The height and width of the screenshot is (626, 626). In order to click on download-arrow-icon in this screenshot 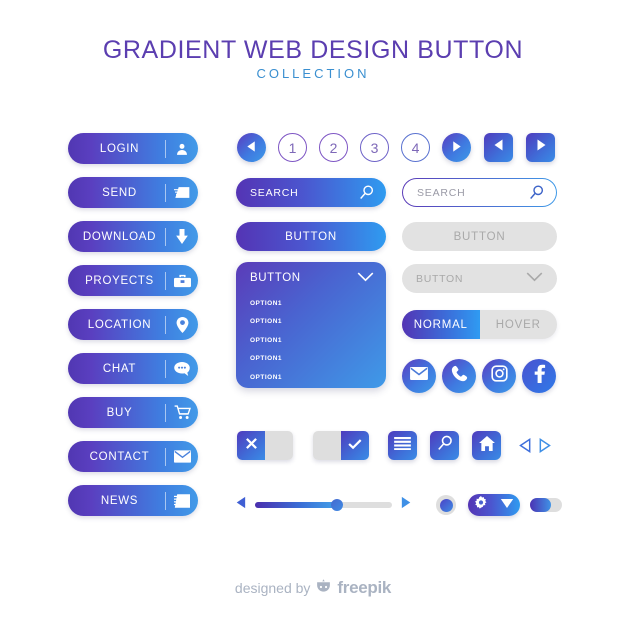, I will do `click(182, 236)`.